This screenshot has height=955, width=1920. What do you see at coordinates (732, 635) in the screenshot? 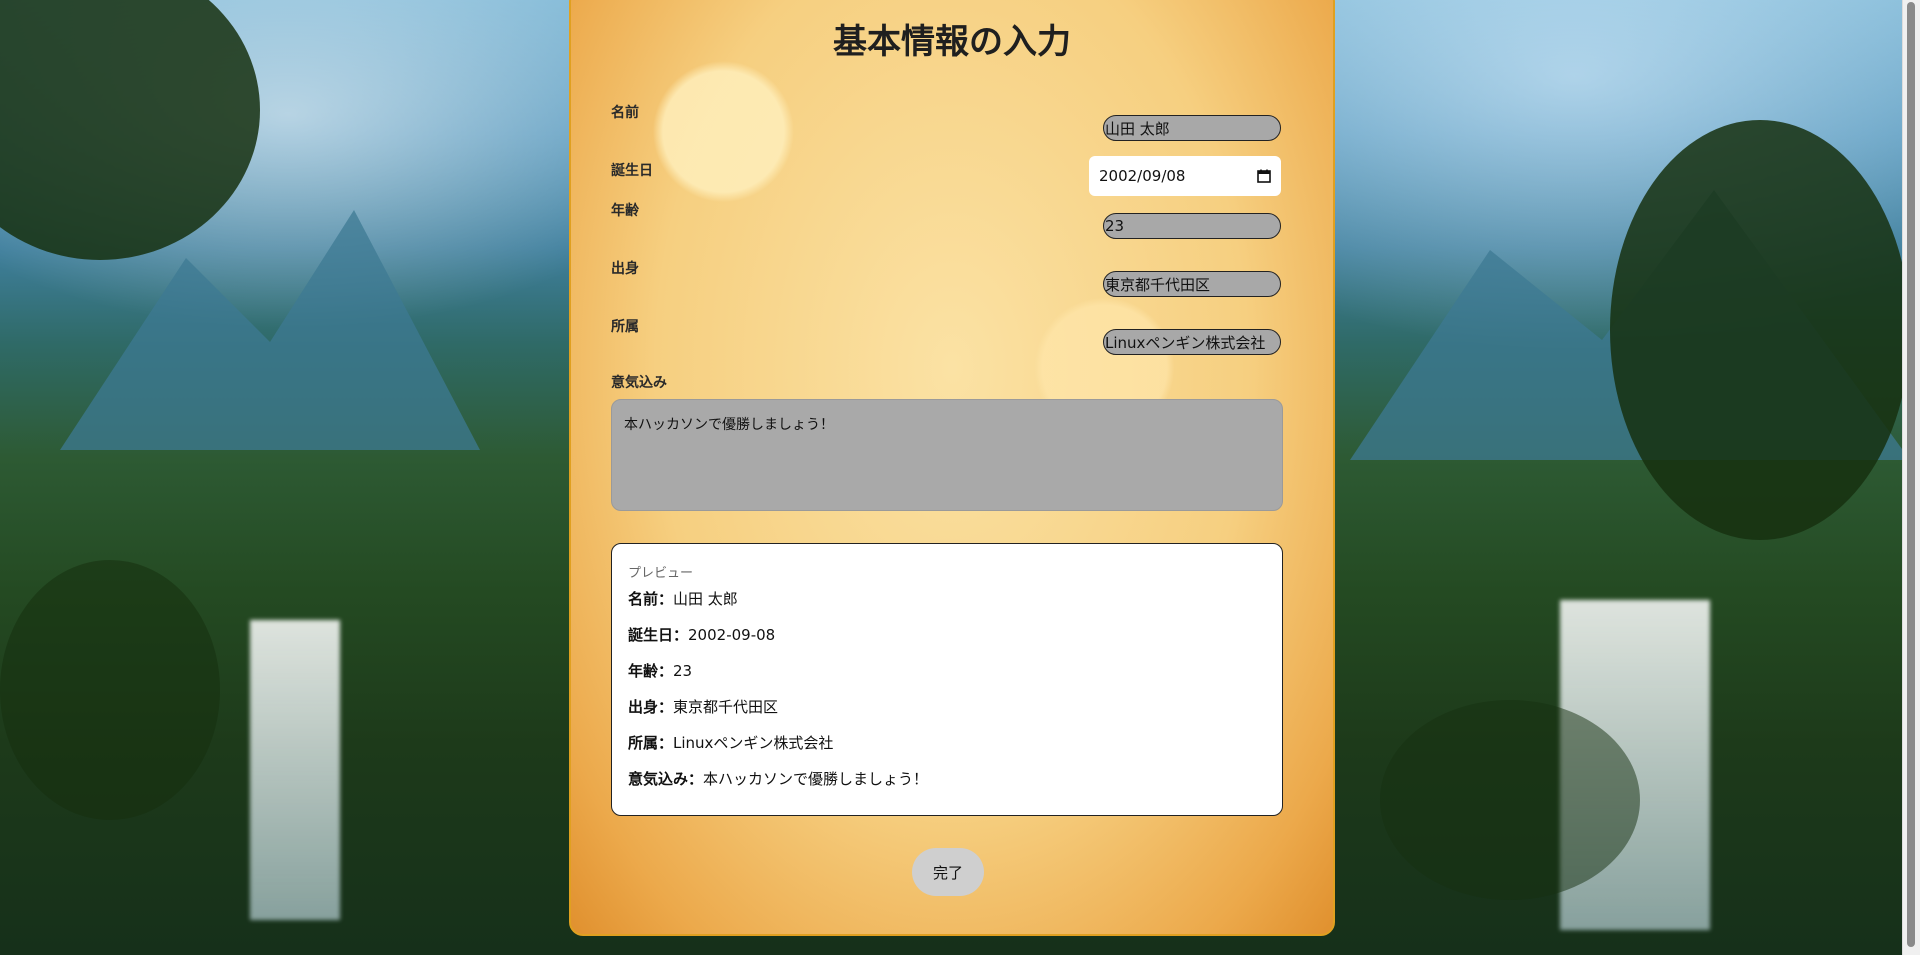
I see `preview-value: 2002-09-08` at bounding box center [732, 635].